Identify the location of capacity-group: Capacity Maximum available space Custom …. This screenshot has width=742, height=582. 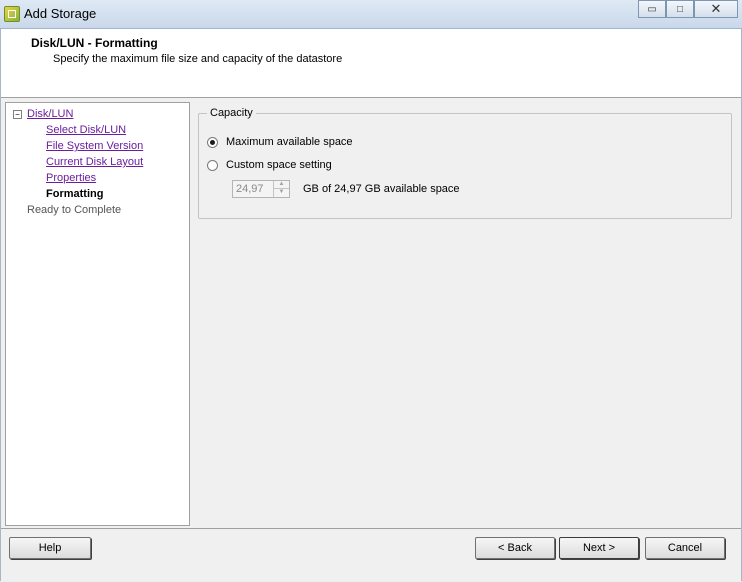
(465, 163).